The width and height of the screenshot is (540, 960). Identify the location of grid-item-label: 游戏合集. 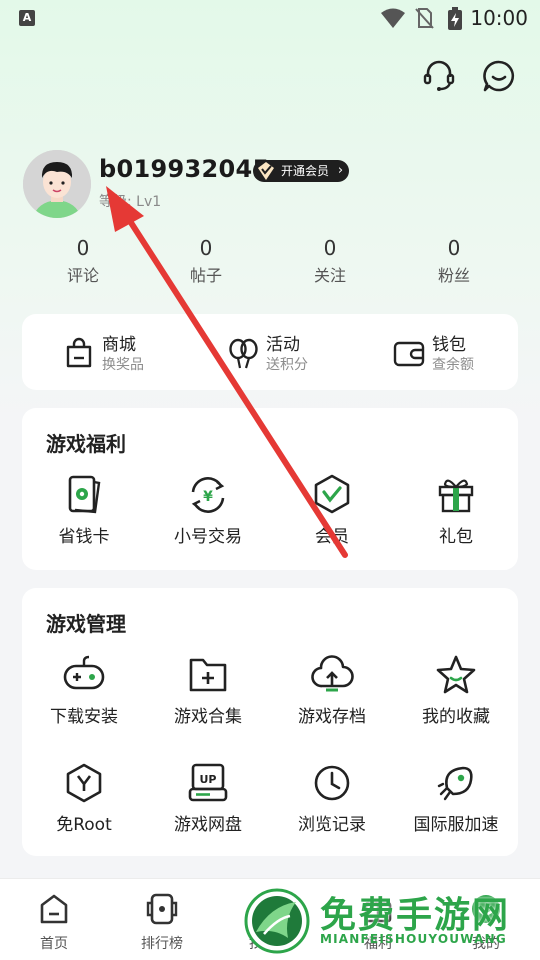
(208, 717).